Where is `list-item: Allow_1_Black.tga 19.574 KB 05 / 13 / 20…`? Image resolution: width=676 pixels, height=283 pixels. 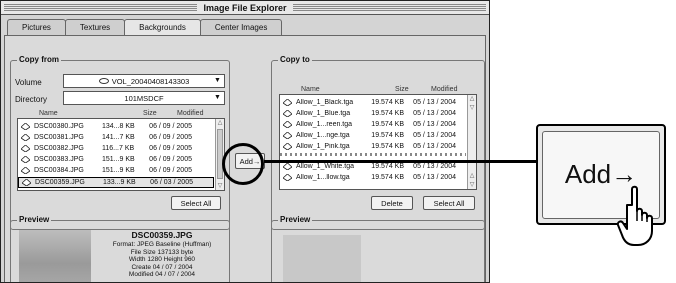 list-item: Allow_1_Black.tga 19.574 KB 05 / 13 / 20… is located at coordinates (373, 102).